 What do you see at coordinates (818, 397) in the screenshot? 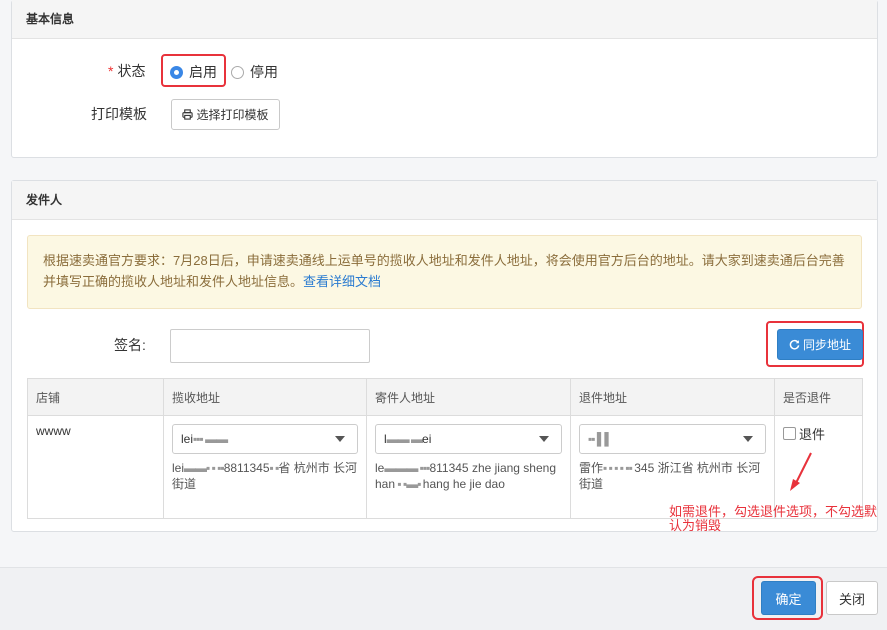
I see `col-is-return: 是否退件` at bounding box center [818, 397].